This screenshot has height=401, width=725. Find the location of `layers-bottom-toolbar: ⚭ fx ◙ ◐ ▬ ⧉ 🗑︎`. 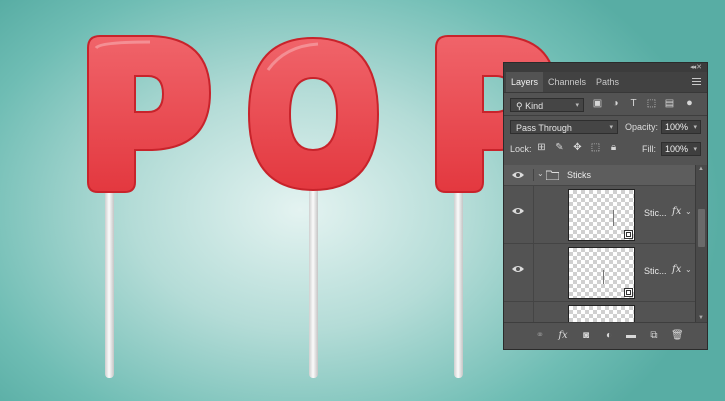

layers-bottom-toolbar: ⚭ fx ◙ ◐ ▬ ⧉ 🗑︎ is located at coordinates (605, 335).